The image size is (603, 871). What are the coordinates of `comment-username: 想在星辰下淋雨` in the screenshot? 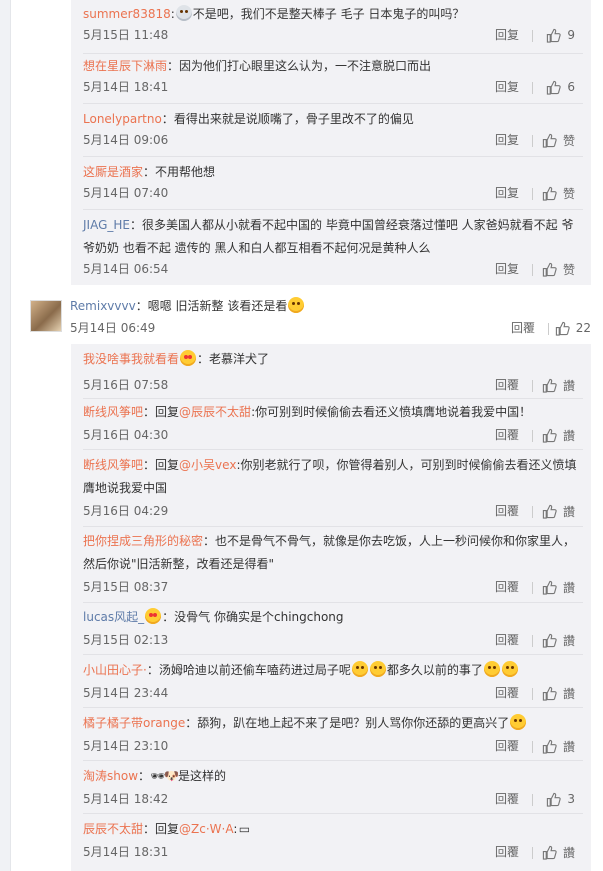 It's located at (125, 66).